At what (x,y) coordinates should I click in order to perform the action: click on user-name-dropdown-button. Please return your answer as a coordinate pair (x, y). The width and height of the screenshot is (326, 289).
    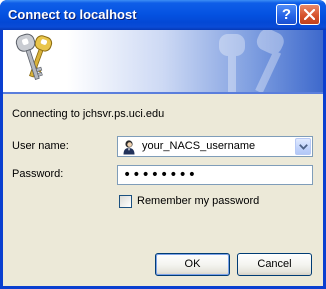
    Looking at the image, I should click on (303, 146).